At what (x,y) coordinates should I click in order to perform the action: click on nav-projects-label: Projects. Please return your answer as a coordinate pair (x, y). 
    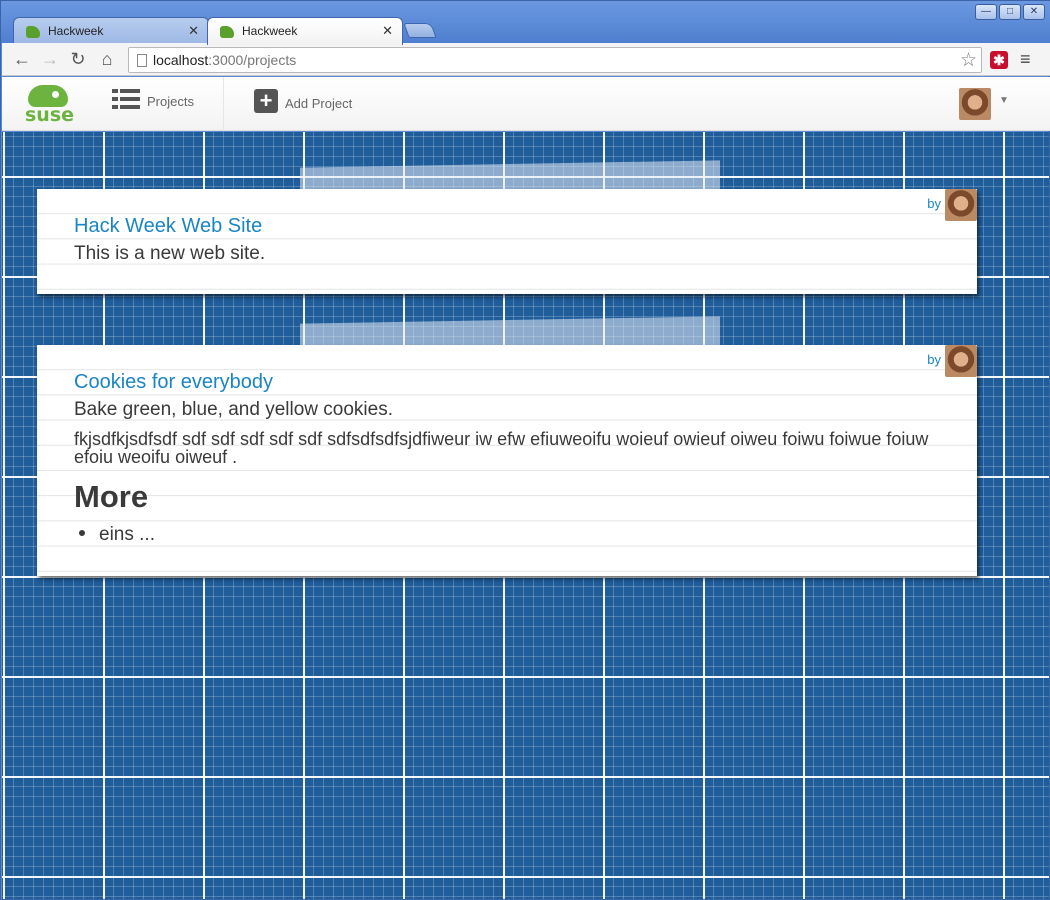
    Looking at the image, I should click on (170, 101).